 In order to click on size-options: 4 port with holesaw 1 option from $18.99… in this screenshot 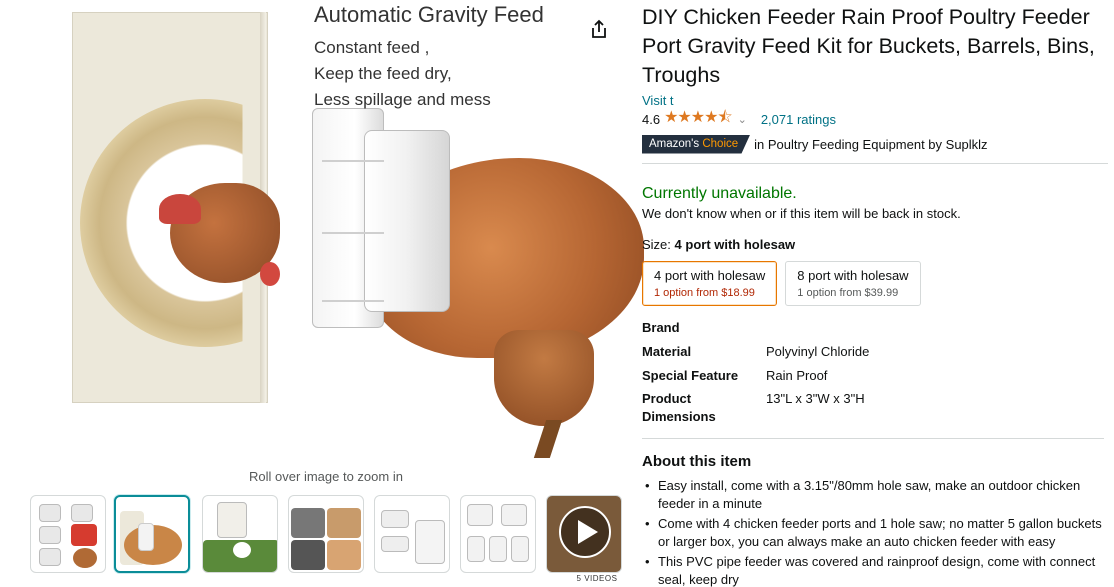, I will do `click(875, 283)`.